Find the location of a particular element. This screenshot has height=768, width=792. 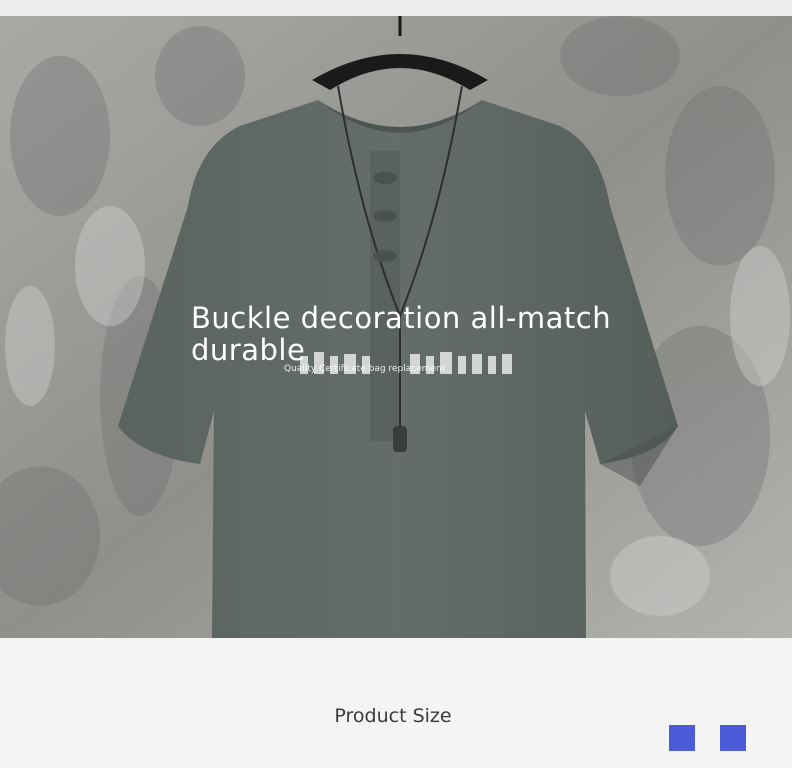

product-size-heading: Product Size is located at coordinates (393, 716).